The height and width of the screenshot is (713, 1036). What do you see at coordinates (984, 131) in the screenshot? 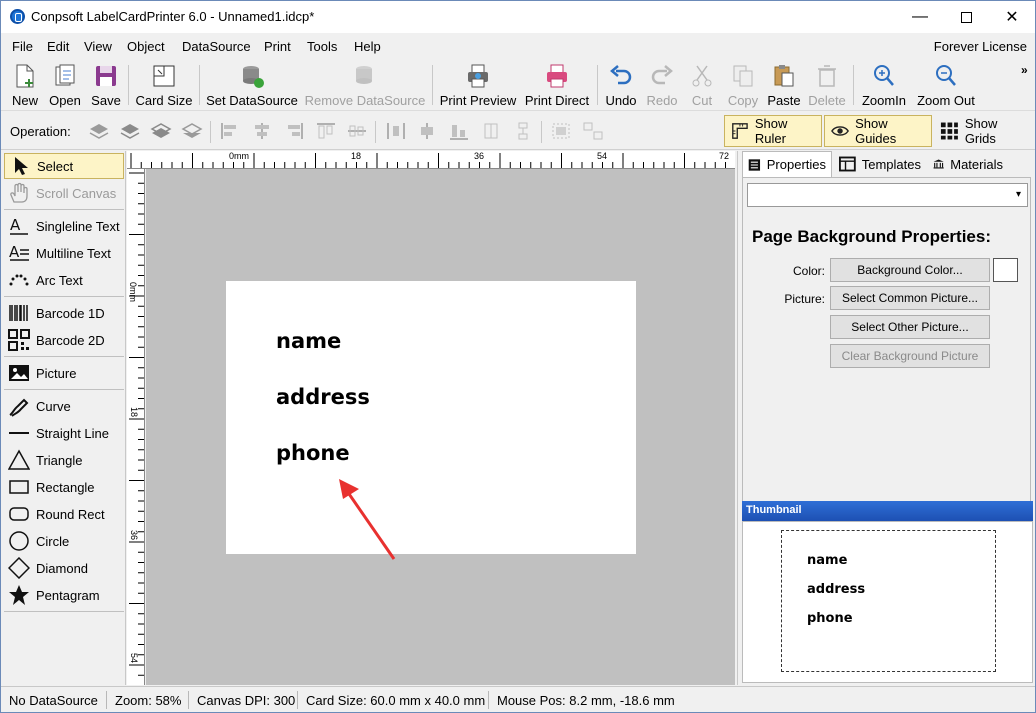
I see `show-grids-toggle: Show Grids` at bounding box center [984, 131].